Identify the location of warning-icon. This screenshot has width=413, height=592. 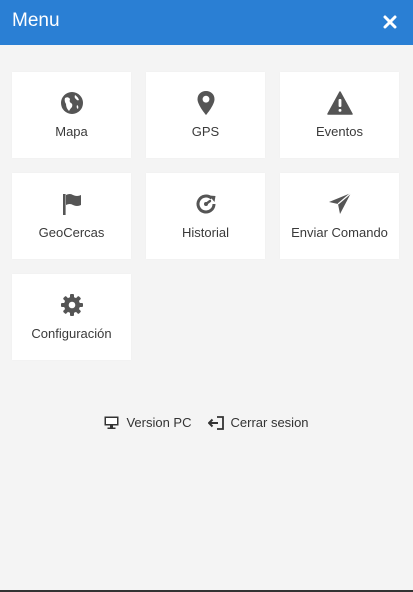
(339, 103).